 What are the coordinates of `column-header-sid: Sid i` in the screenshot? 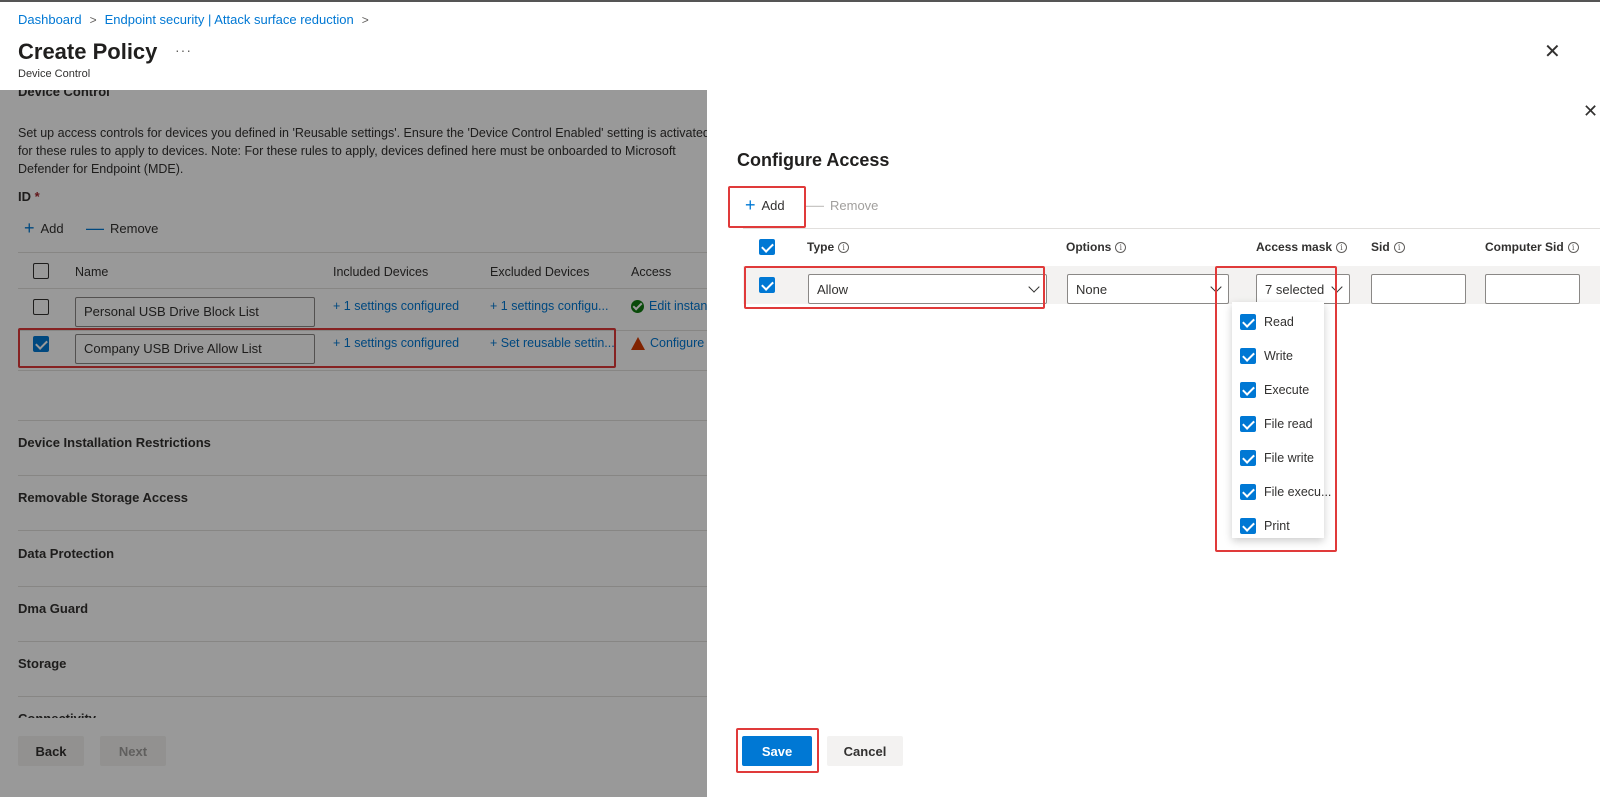 It's located at (1388, 247).